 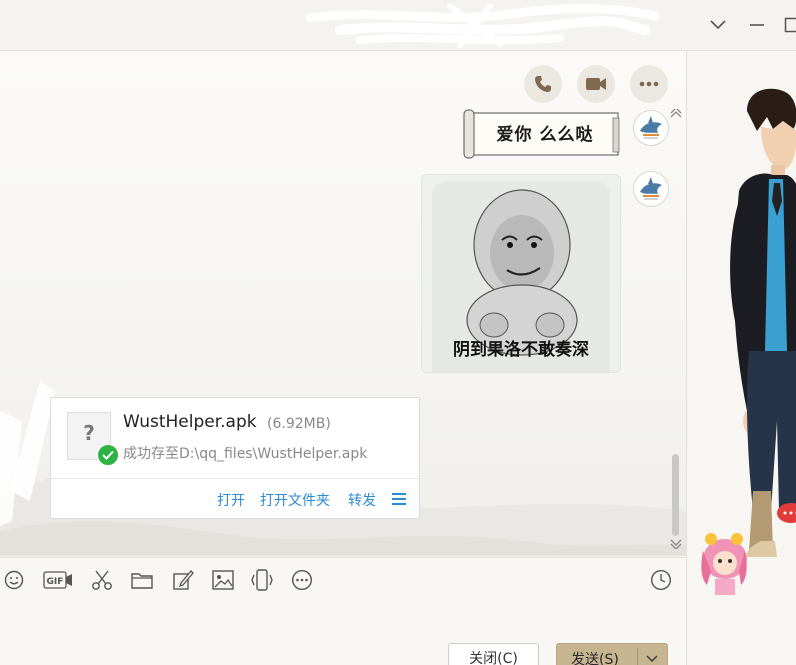 What do you see at coordinates (262, 580) in the screenshot?
I see `shake-icon` at bounding box center [262, 580].